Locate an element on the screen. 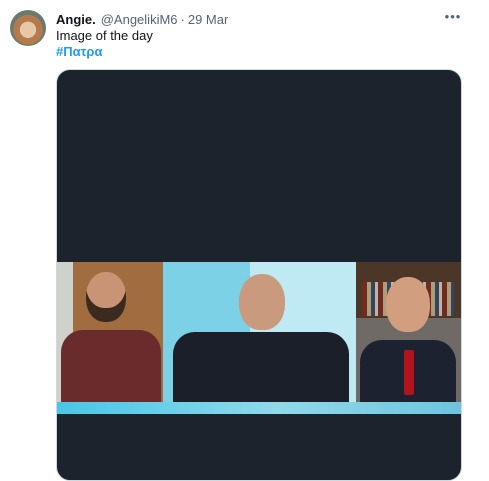  tweet-header: Angie. @AngelikiM6 · 29 Mar is located at coordinates (142, 19).